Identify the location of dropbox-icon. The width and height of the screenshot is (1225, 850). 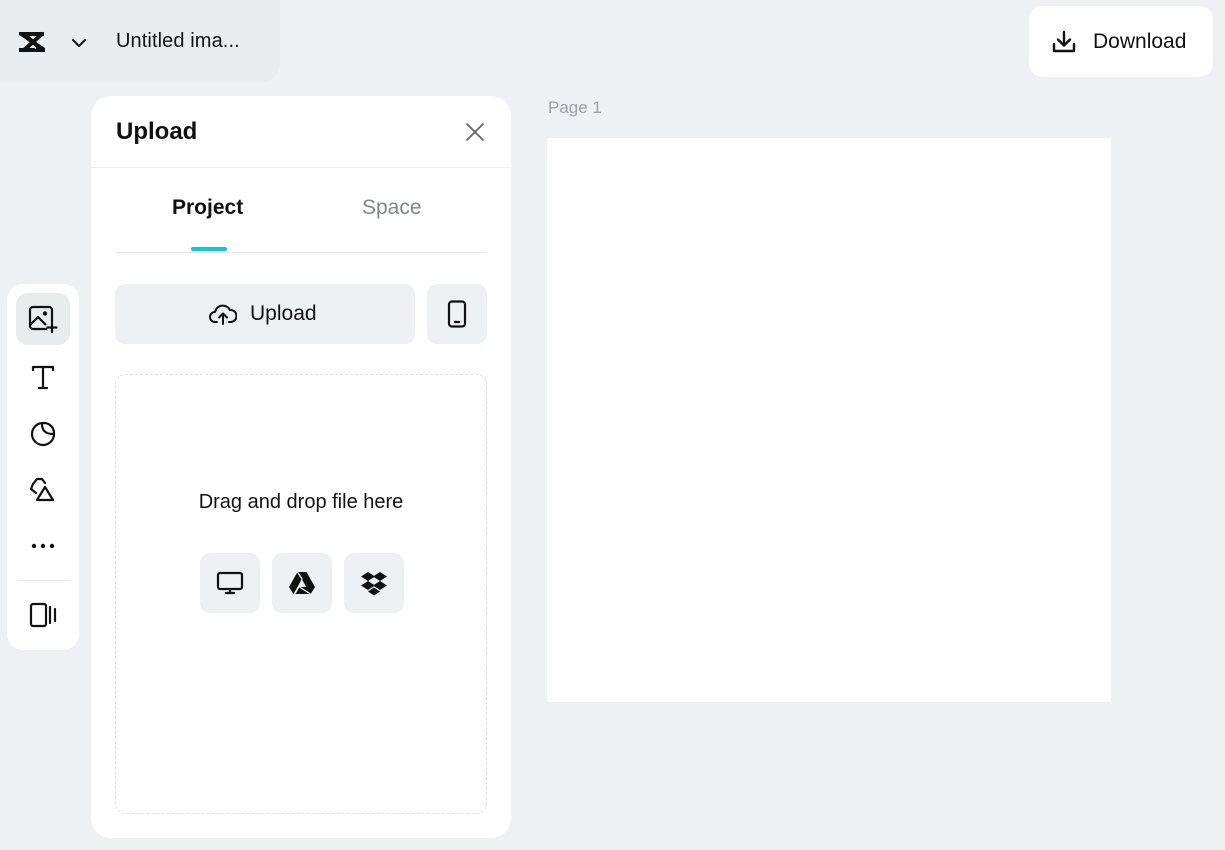
(374, 584).